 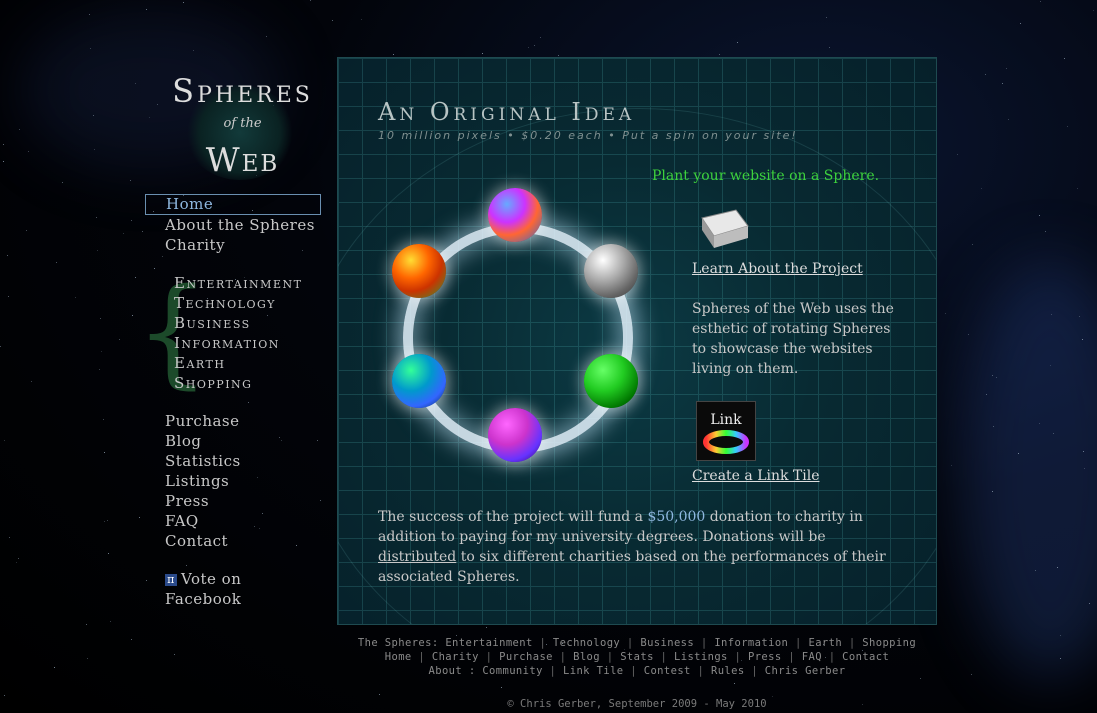 What do you see at coordinates (235, 579) in the screenshot?
I see `nav-vote-facebook: π Vote on` at bounding box center [235, 579].